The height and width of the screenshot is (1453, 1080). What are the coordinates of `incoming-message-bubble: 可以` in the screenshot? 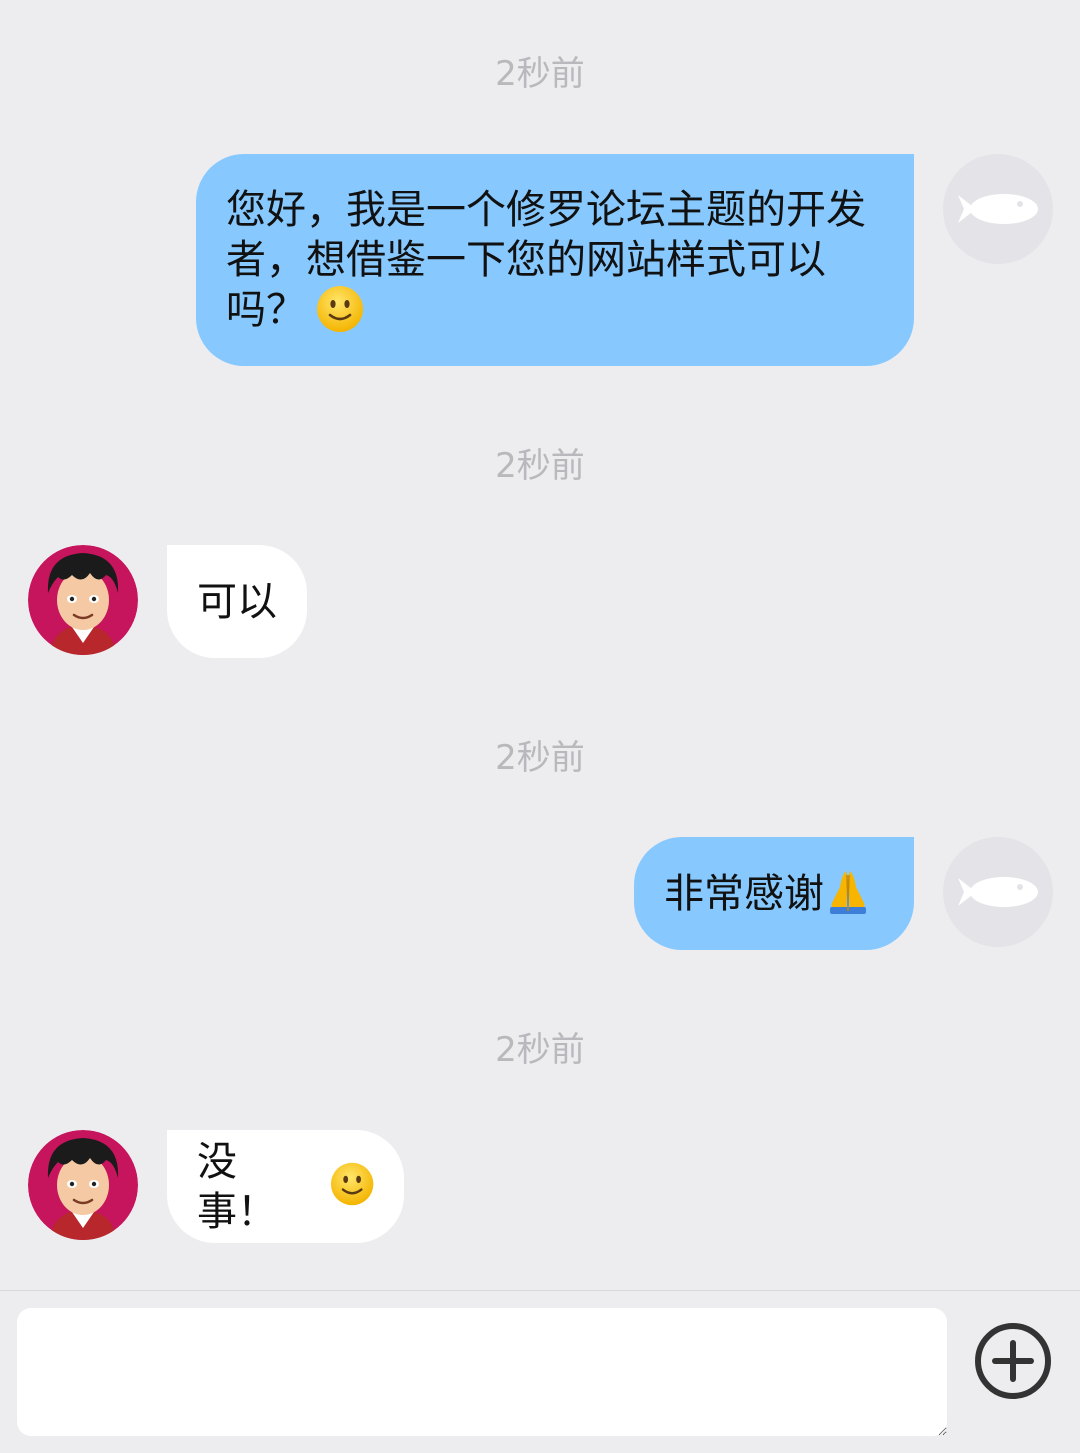 It's located at (237, 601).